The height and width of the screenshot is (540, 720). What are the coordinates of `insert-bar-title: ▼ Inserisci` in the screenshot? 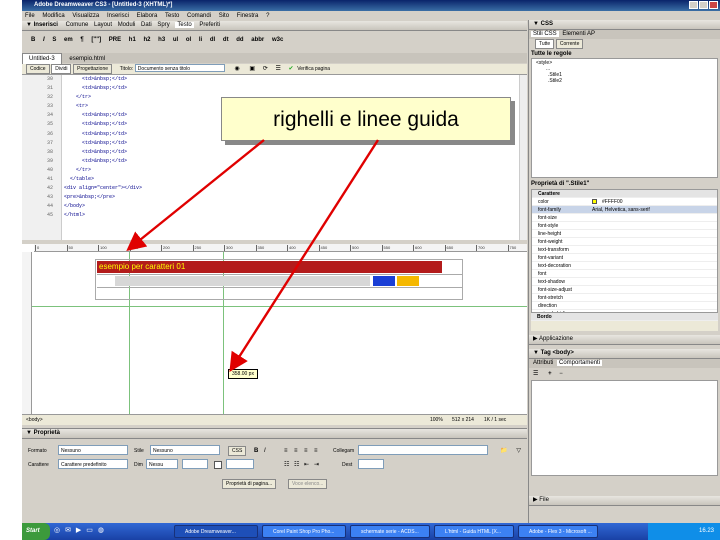 It's located at (42, 25).